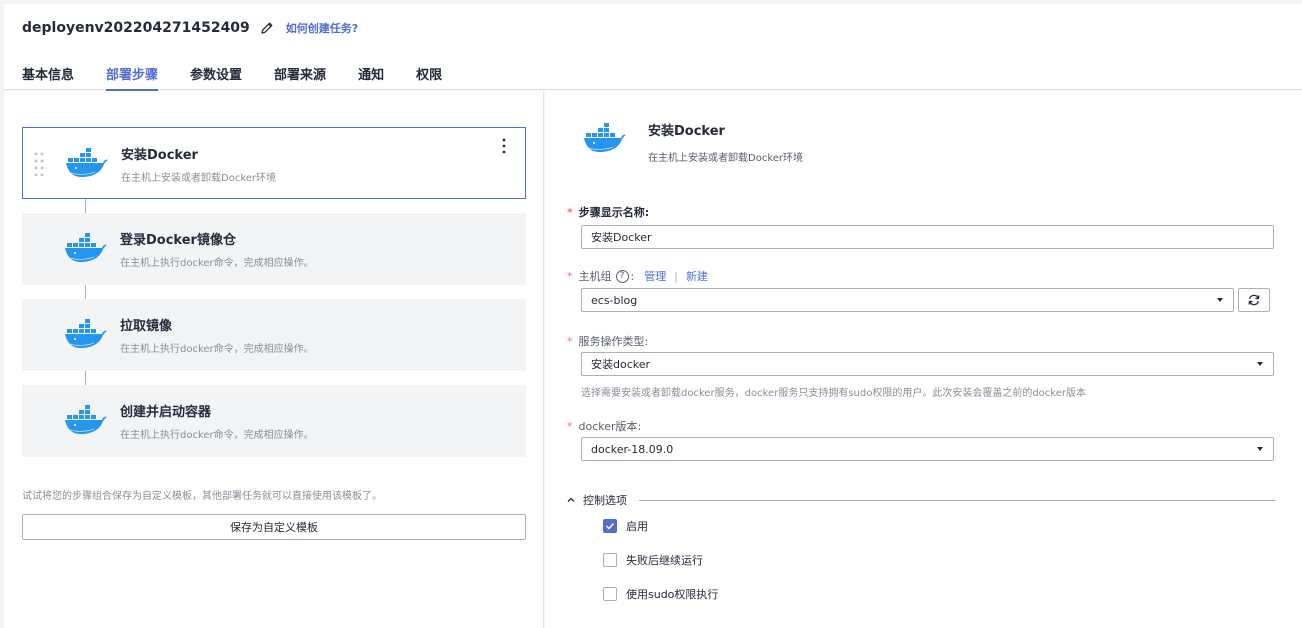 This screenshot has height=628, width=1302. What do you see at coordinates (159, 155) in the screenshot?
I see `step-title: 安装Docker` at bounding box center [159, 155].